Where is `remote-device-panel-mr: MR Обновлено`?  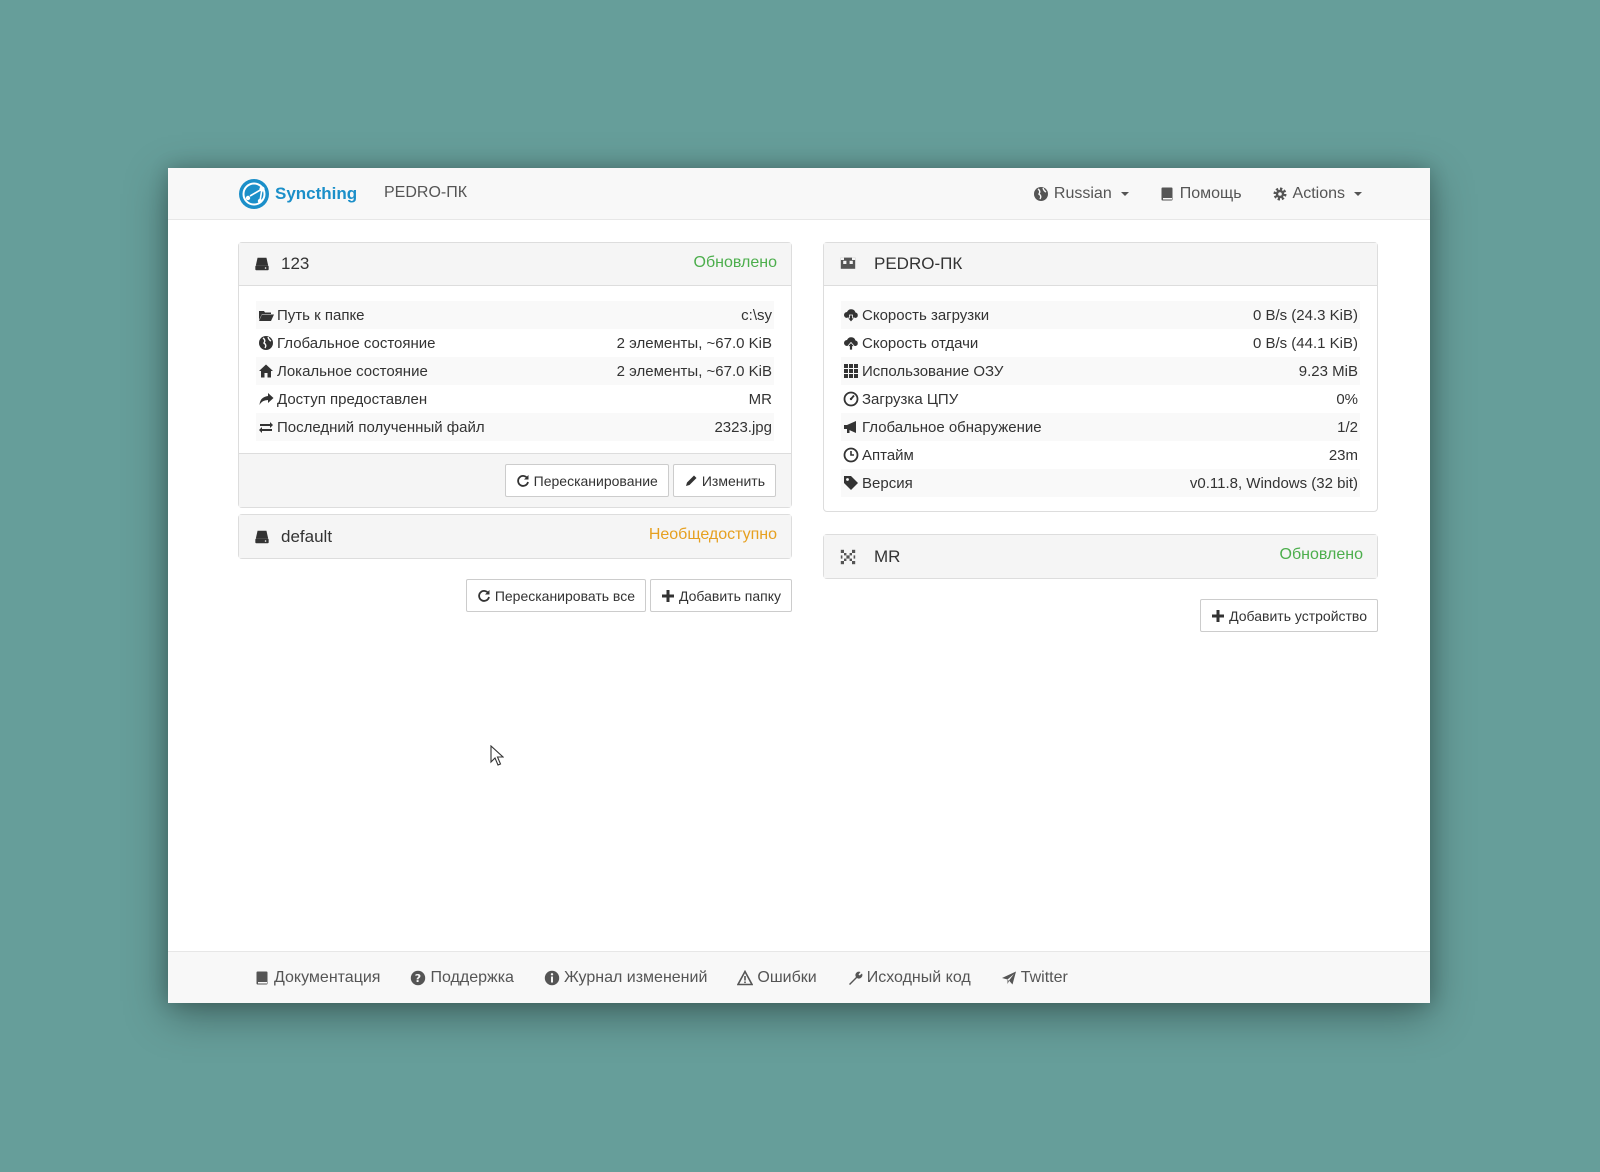 remote-device-panel-mr: MR Обновлено is located at coordinates (1100, 556).